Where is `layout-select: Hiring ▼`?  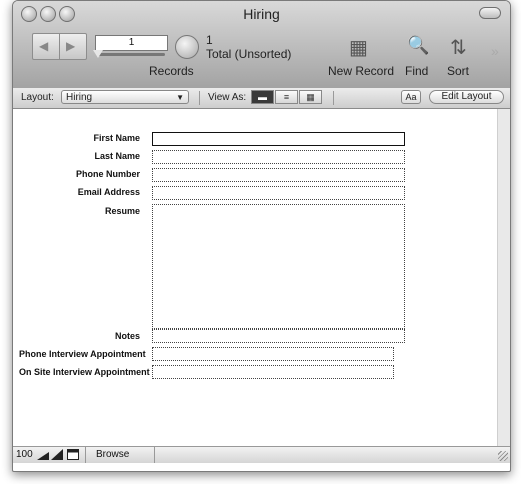 layout-select: Hiring ▼ is located at coordinates (125, 97).